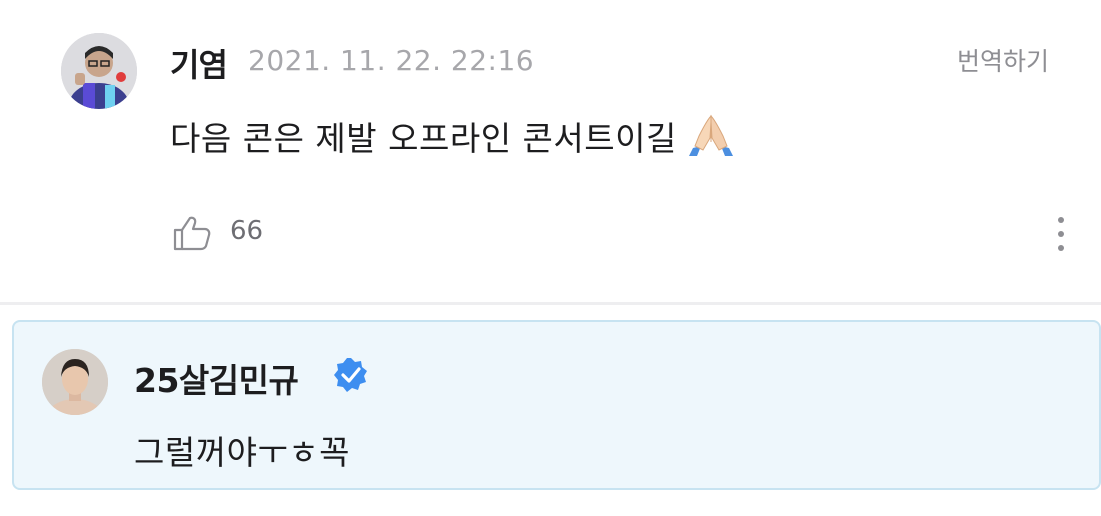 The height and width of the screenshot is (516, 1101). Describe the element at coordinates (351, 375) in the screenshot. I see `verified-badge-icon` at that location.